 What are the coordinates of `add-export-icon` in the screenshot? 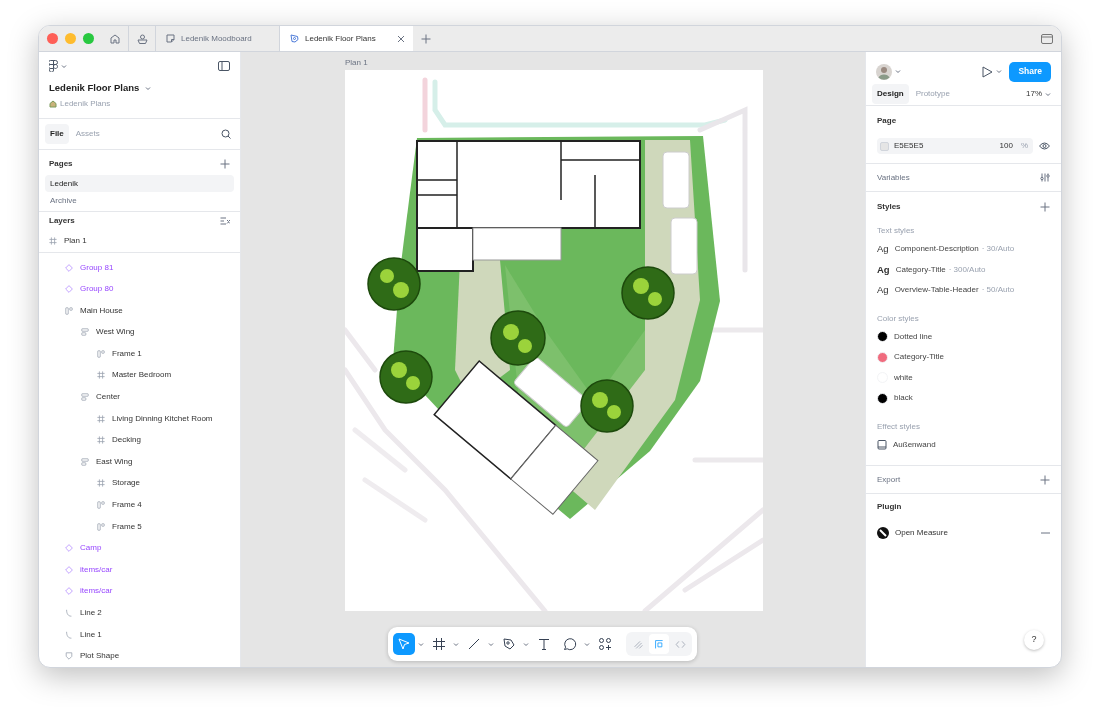 It's located at (1045, 479).